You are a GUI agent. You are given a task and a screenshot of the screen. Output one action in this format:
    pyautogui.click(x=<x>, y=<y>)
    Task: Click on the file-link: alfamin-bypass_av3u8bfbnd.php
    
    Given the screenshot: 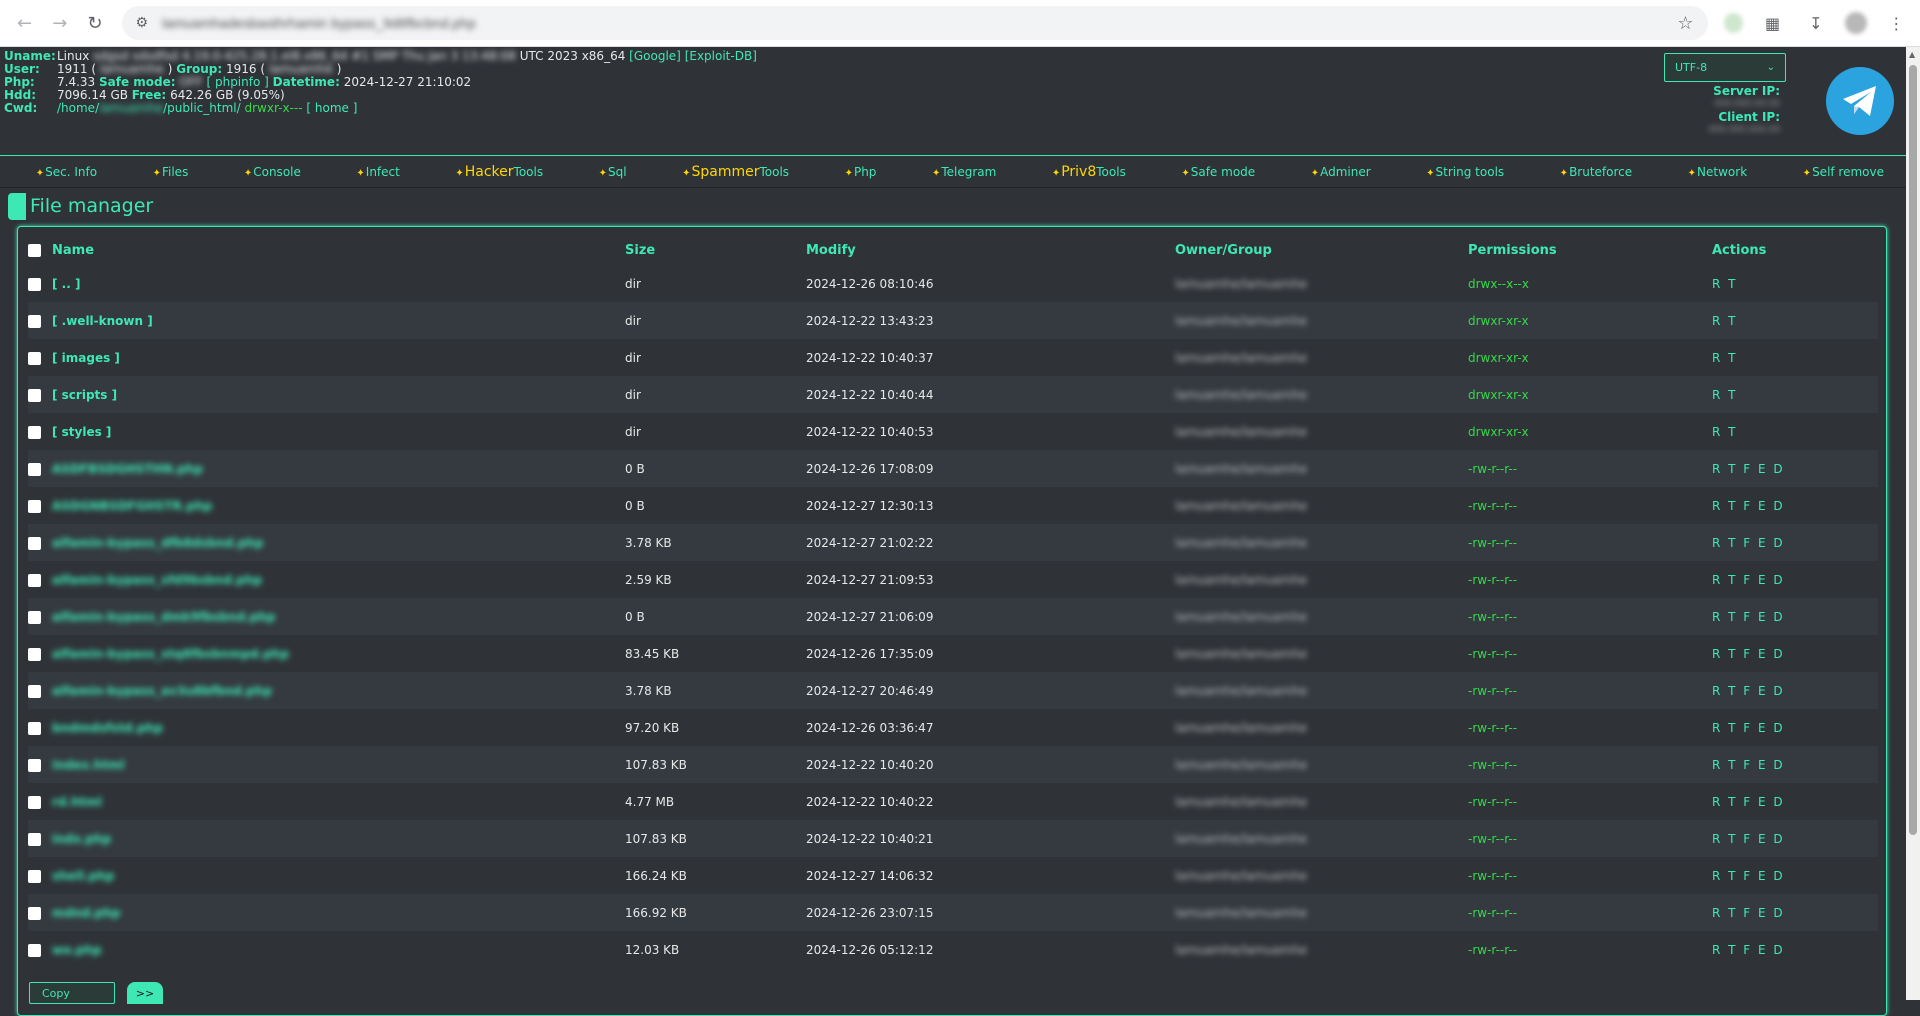 What is the action you would take?
    pyautogui.click(x=162, y=691)
    